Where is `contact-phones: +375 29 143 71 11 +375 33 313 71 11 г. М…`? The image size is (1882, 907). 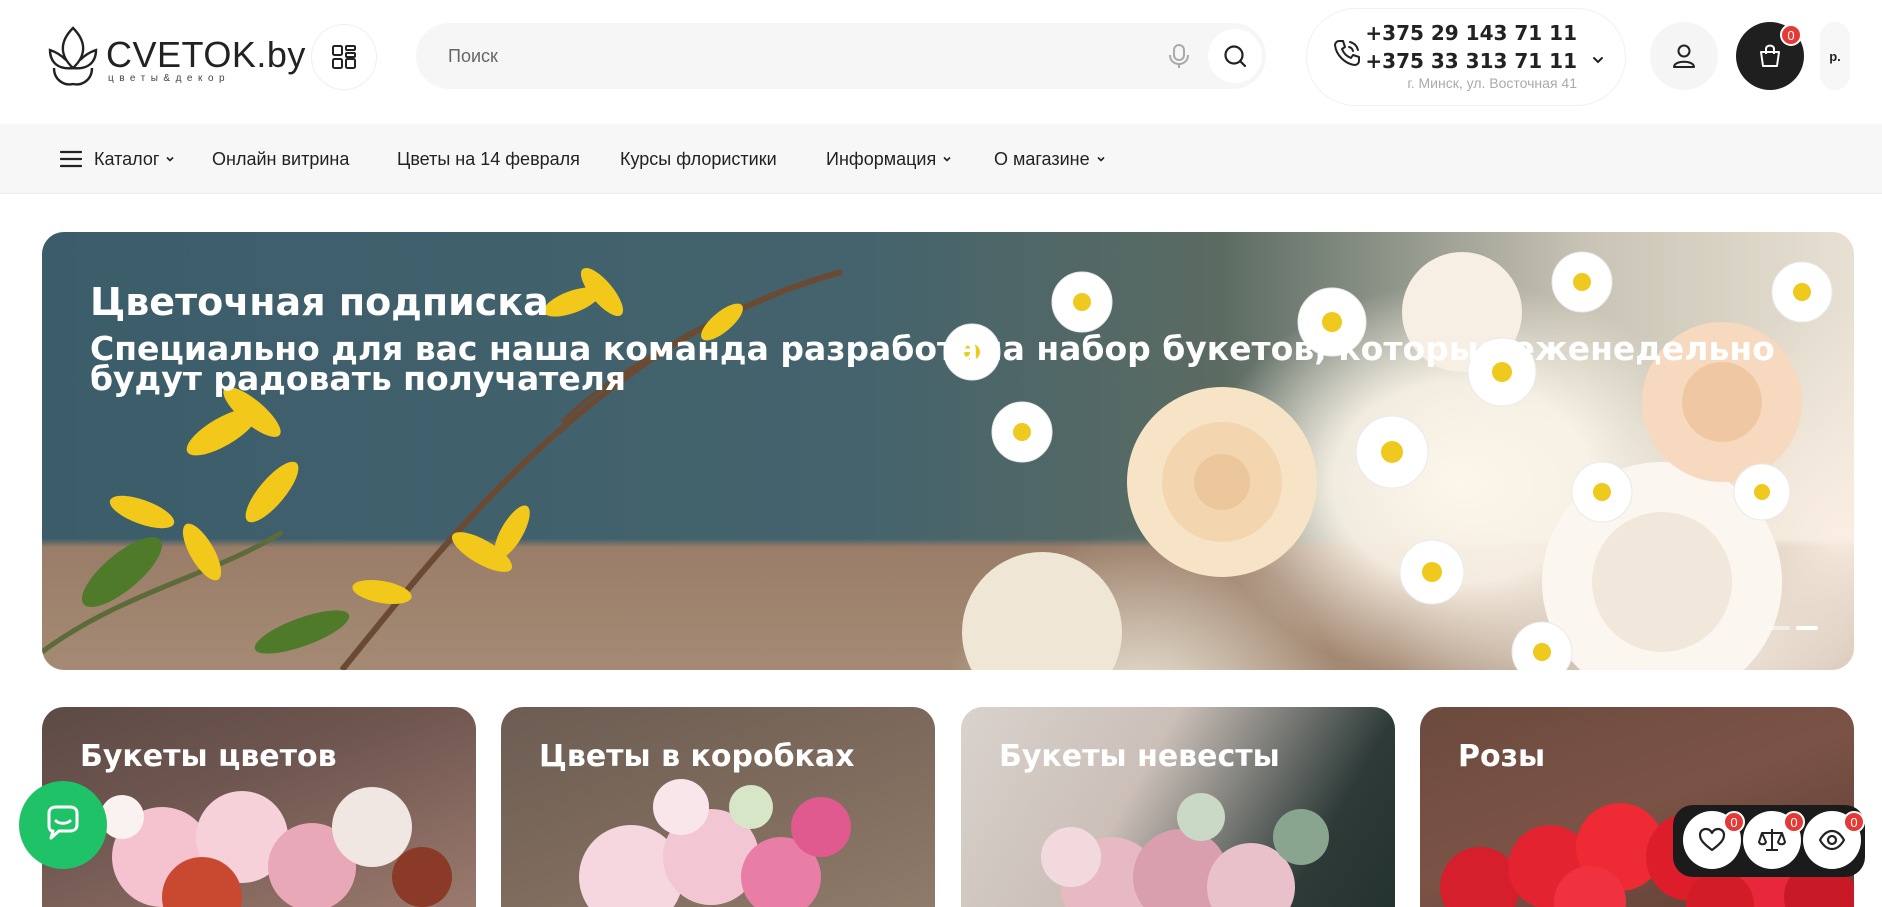 contact-phones: +375 29 143 71 11 +375 33 313 71 11 г. М… is located at coordinates (1466, 57).